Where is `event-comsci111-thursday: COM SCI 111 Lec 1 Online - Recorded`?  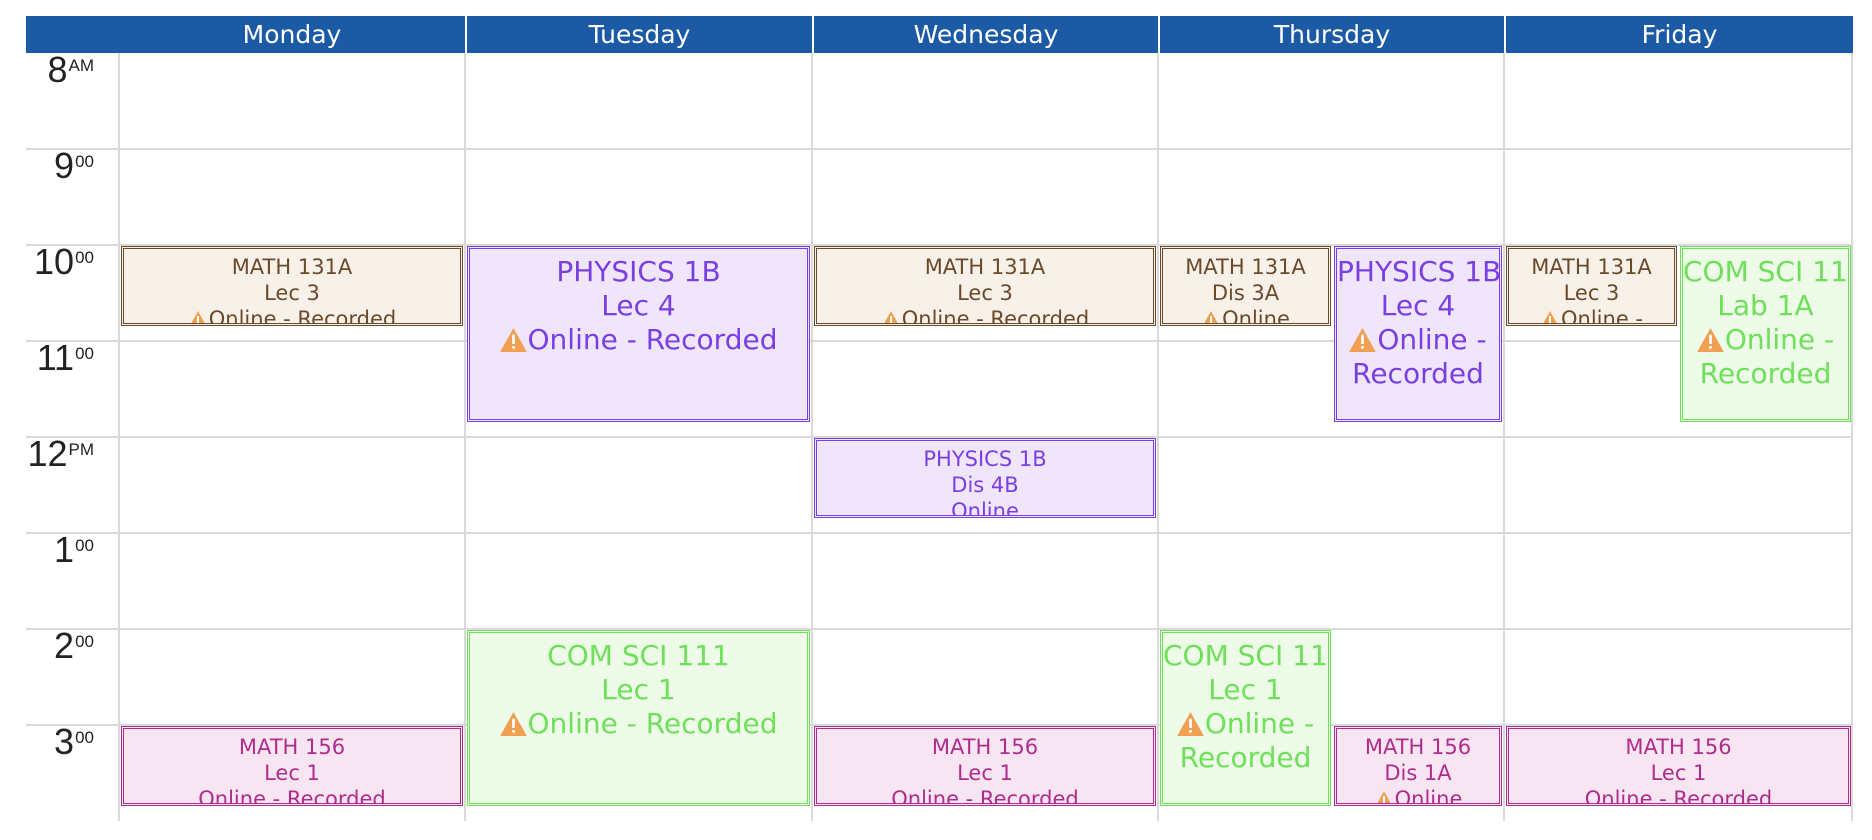 event-comsci111-thursday: COM SCI 111 Lec 1 Online - Recorded is located at coordinates (1245, 718).